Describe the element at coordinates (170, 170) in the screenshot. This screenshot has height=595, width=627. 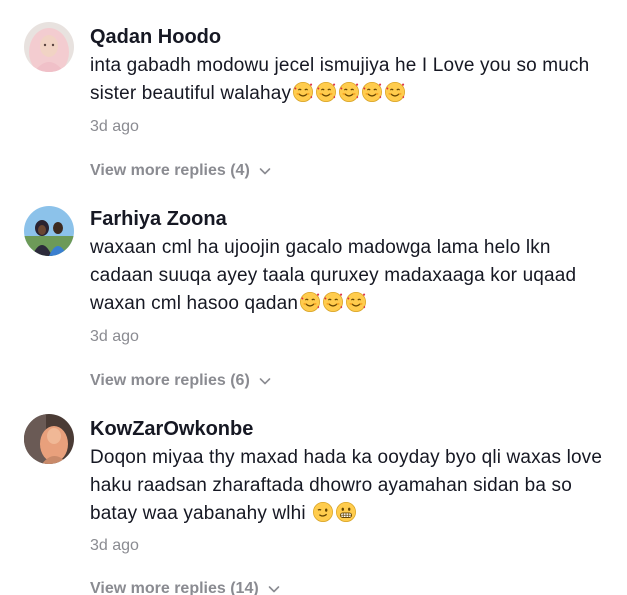
I see `view-replies-label: View more replies (4)` at that location.